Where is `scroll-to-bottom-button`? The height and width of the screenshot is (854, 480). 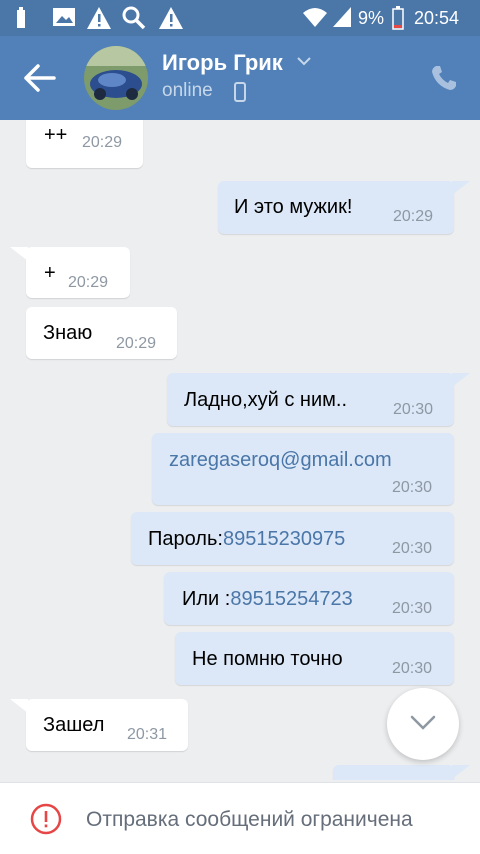
scroll-to-bottom-button is located at coordinates (423, 724).